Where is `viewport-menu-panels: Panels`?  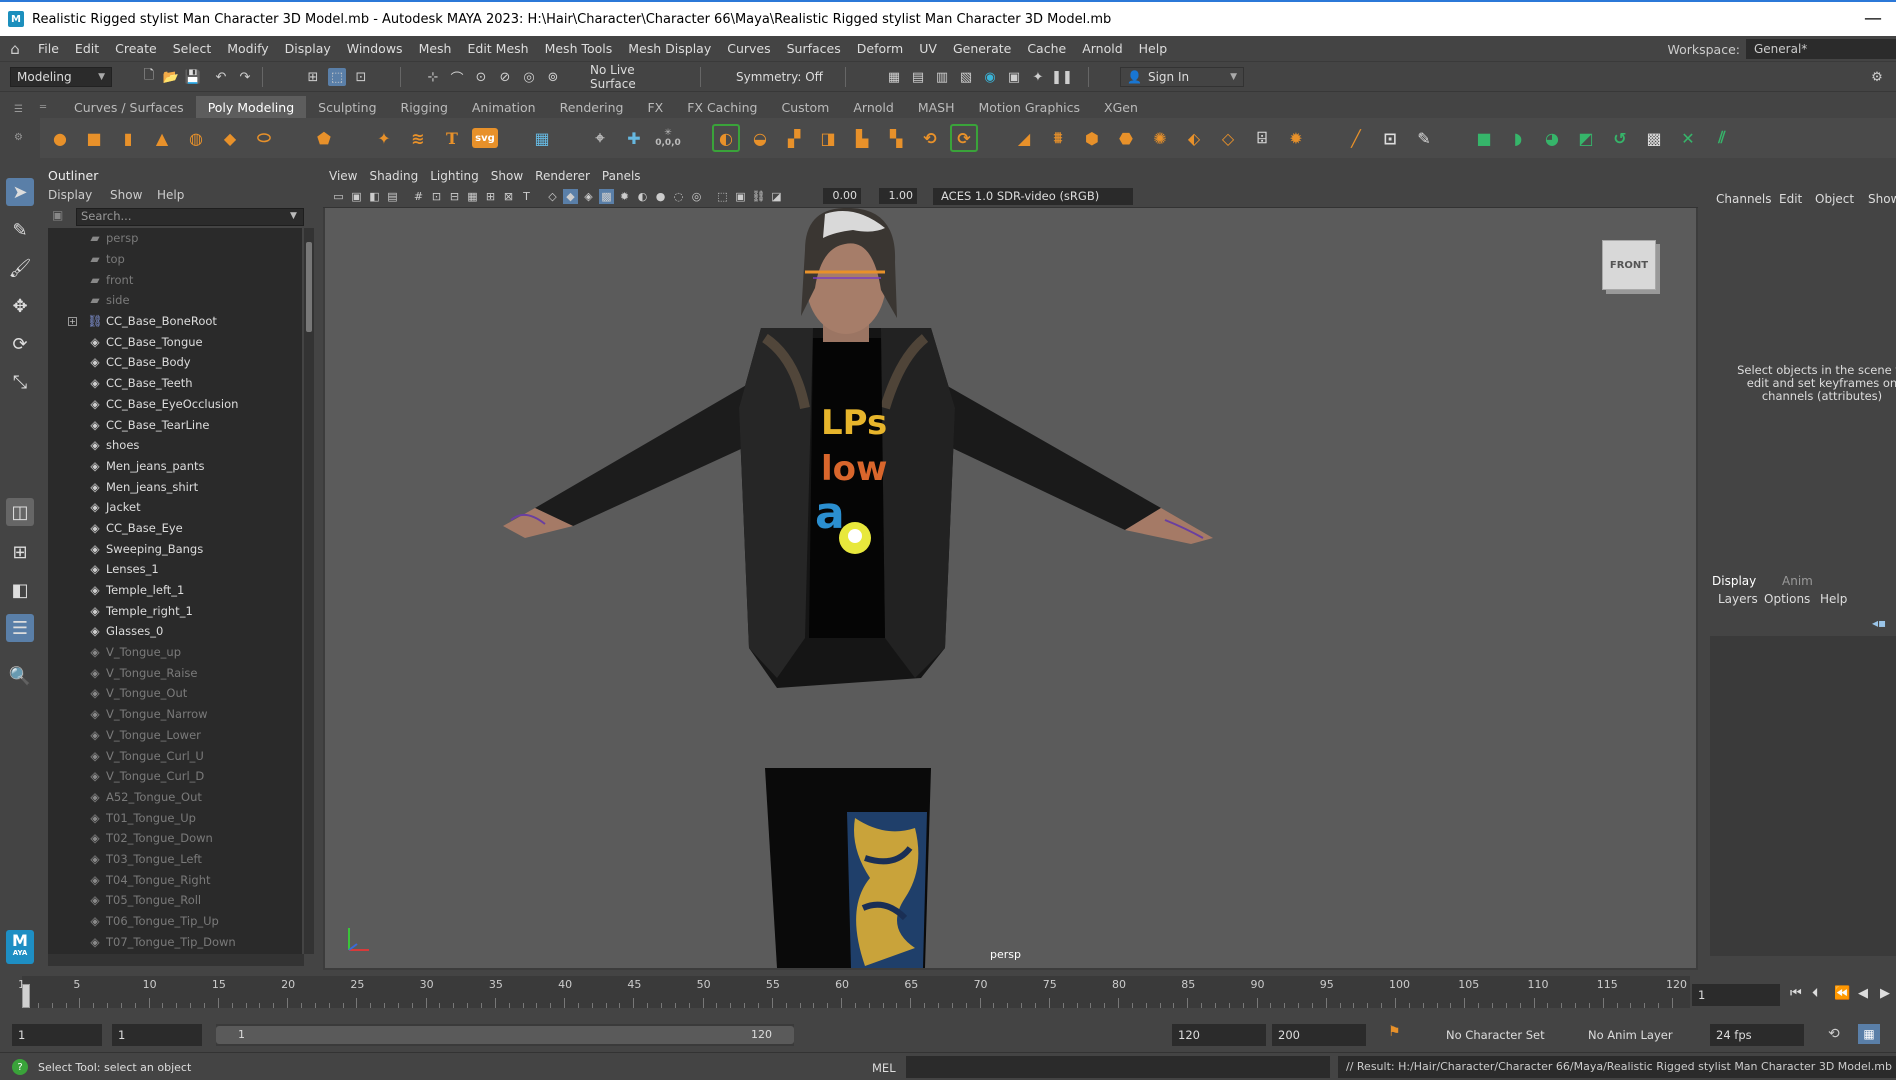
viewport-menu-panels: Panels is located at coordinates (621, 176).